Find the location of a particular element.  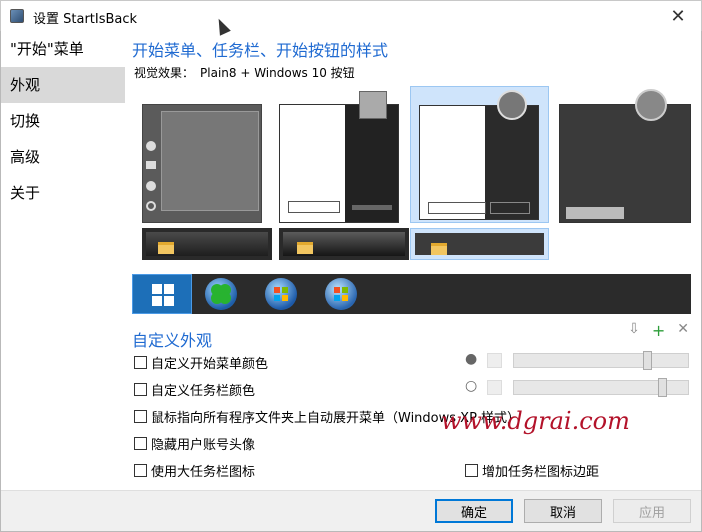

apply-button: 应用 is located at coordinates (652, 511).